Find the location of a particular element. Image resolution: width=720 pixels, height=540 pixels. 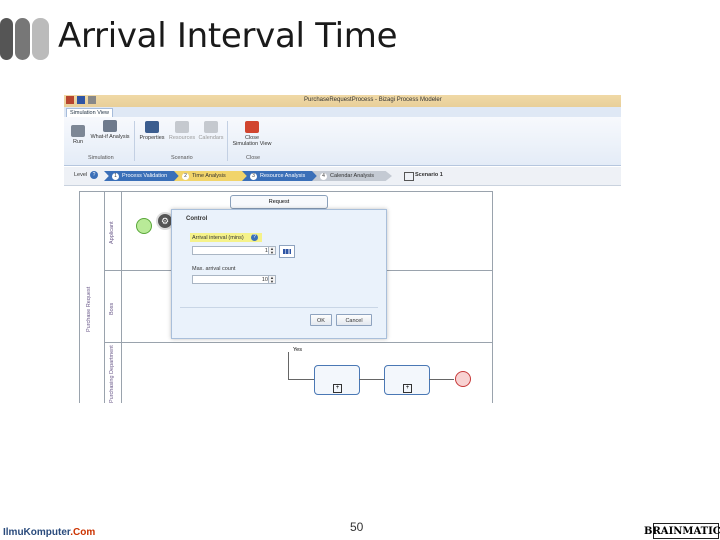

calendars-icon is located at coordinates (211, 127).